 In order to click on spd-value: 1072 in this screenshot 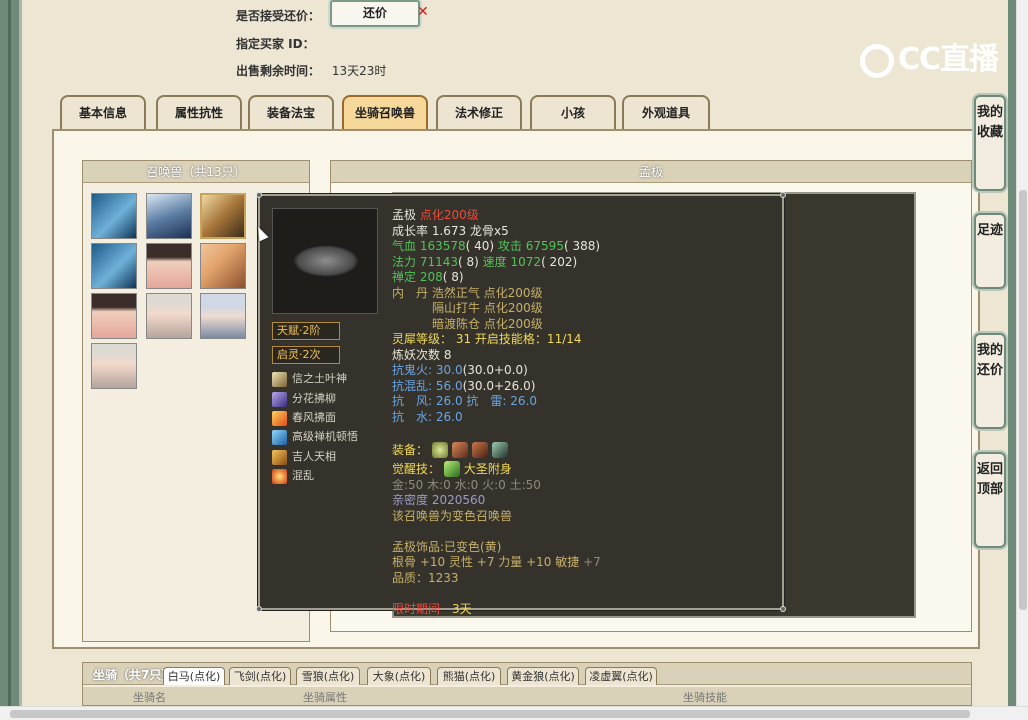, I will do `click(526, 261)`.